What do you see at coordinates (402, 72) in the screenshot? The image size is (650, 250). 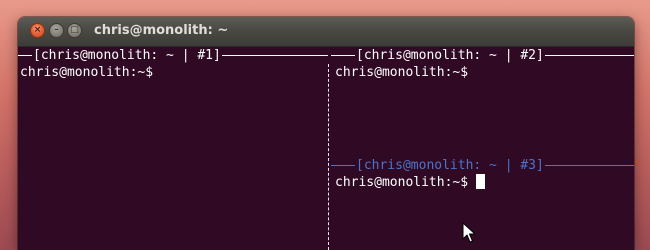 I see `shell-prompt-2: chris@monolith:~$` at bounding box center [402, 72].